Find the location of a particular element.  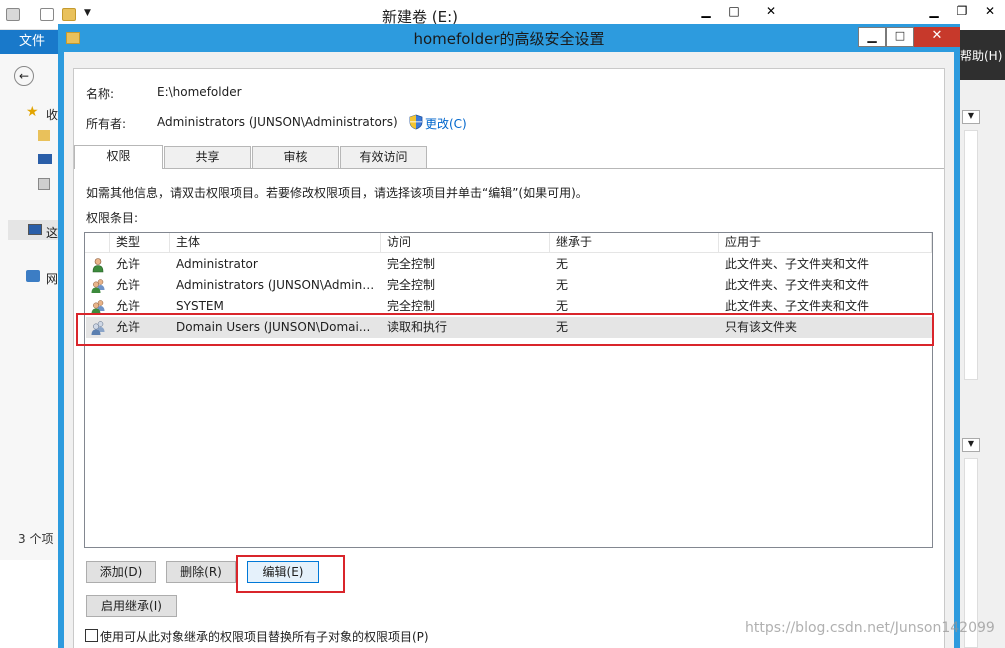

column-header-principal: 主体 is located at coordinates (275, 243).